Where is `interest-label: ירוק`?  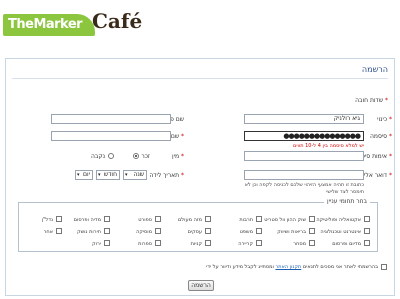 interest-label: ירוק is located at coordinates (96, 243).